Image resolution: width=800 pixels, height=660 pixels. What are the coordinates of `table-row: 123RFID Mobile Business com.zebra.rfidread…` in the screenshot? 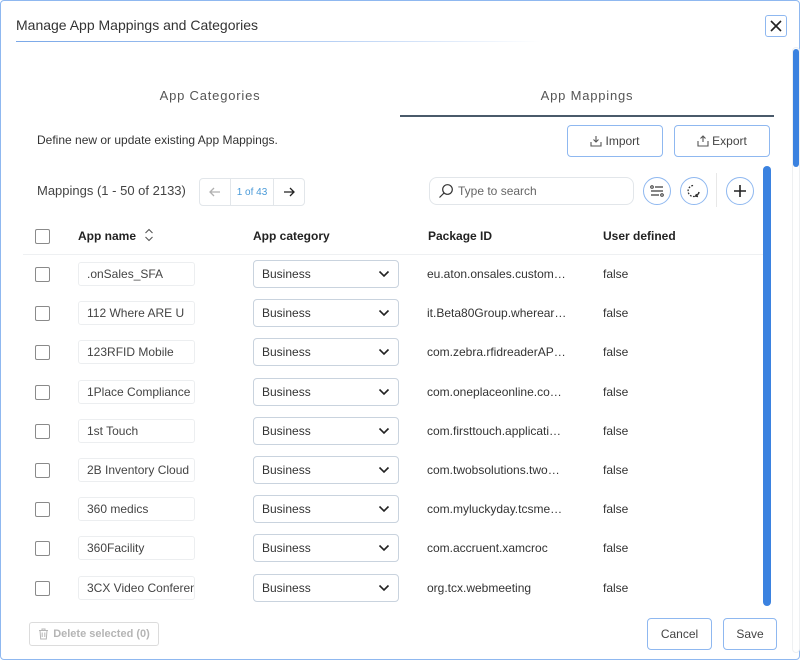 It's located at (393, 357).